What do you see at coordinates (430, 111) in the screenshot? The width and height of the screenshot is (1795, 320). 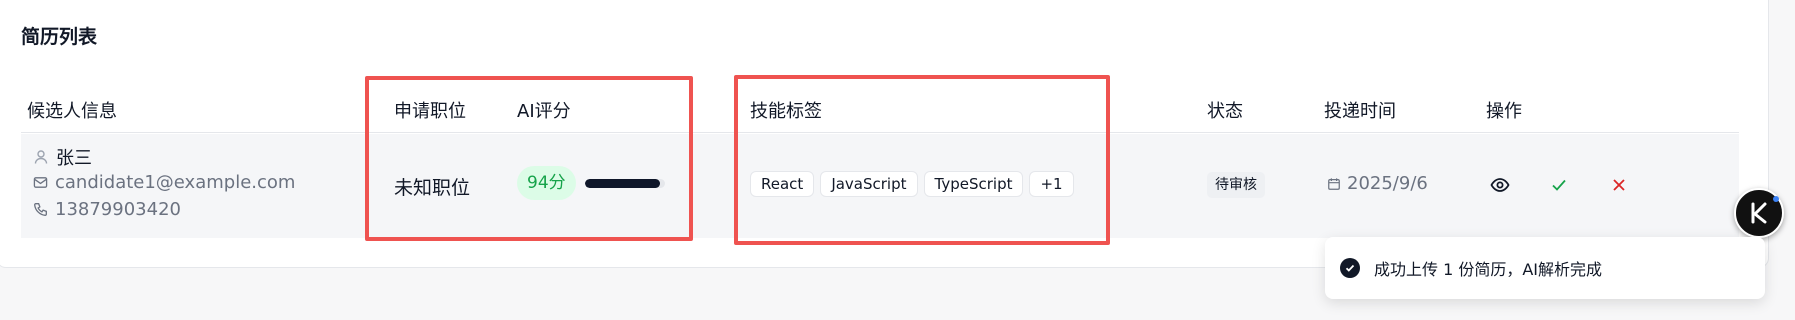 I see `header-position: 申请职位` at bounding box center [430, 111].